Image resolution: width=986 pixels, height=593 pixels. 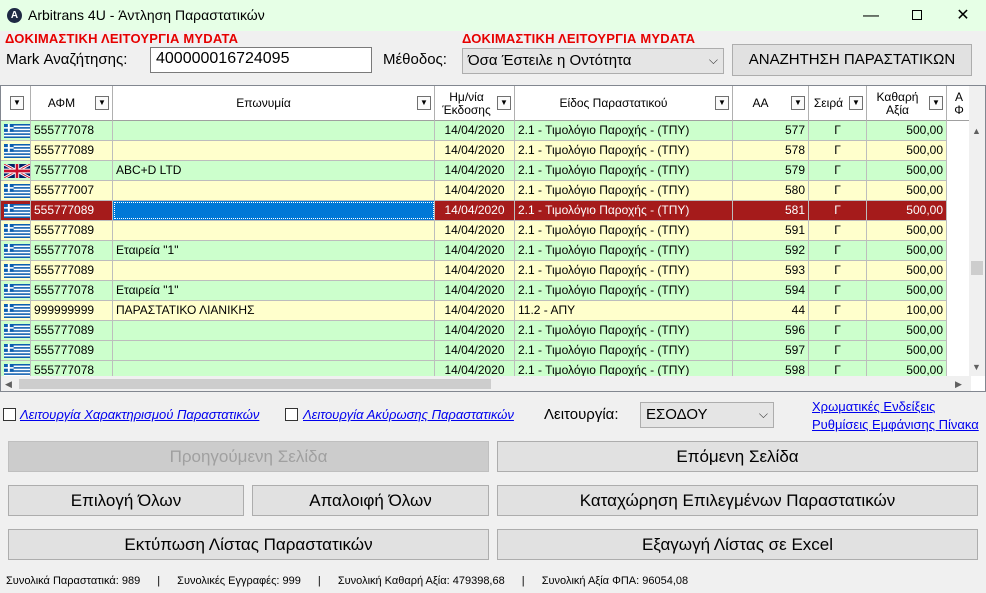 What do you see at coordinates (139, 414) in the screenshot?
I see `characterization-link: Λειτουργία Χαρακτηρισμού Παραστατικών` at bounding box center [139, 414].